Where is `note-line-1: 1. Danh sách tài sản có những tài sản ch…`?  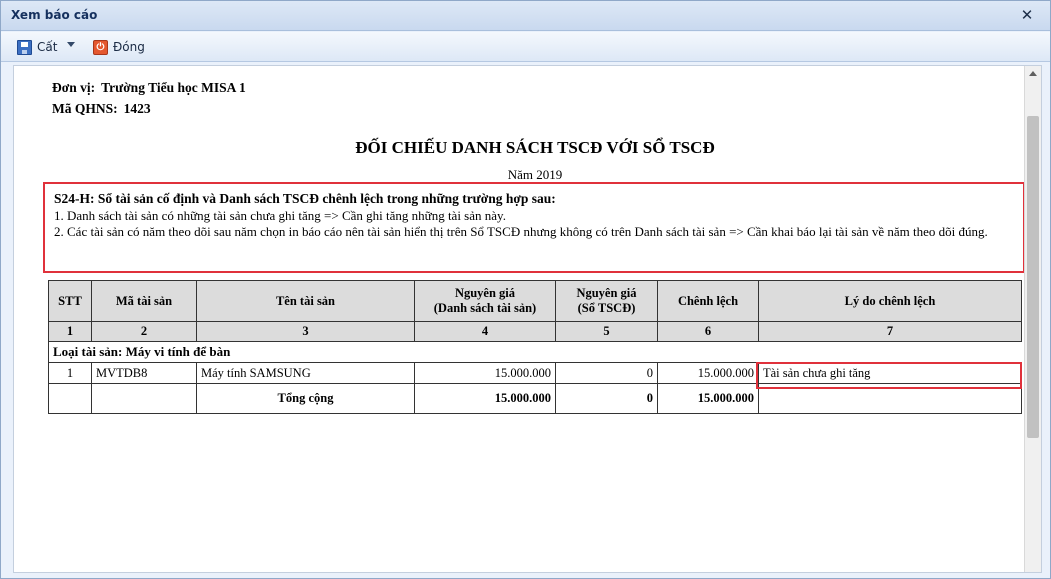 note-line-1: 1. Danh sách tài sản có những tài sản ch… is located at coordinates (280, 215).